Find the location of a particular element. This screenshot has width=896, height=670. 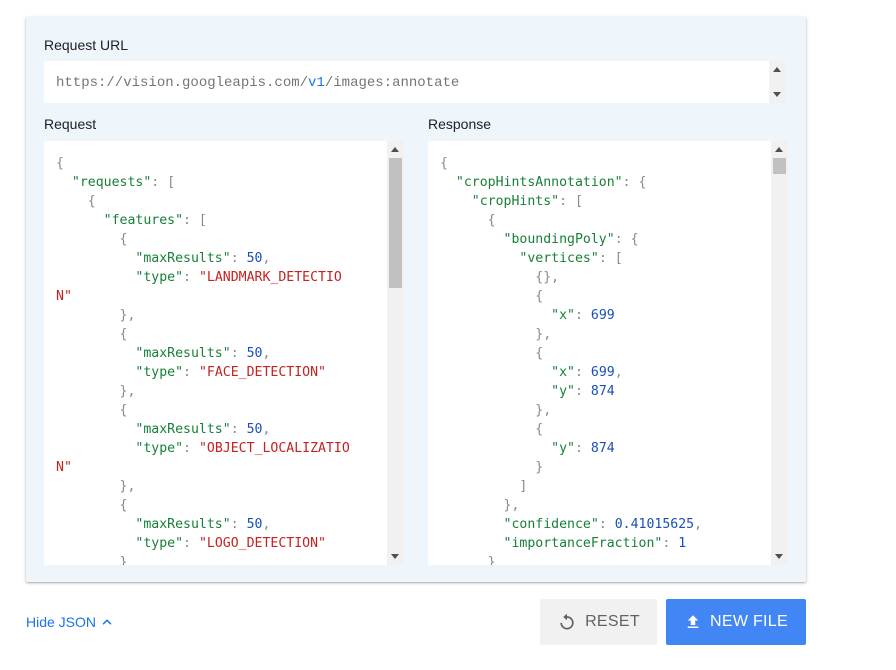

response-code-line: "x": 699, is located at coordinates (571, 372).